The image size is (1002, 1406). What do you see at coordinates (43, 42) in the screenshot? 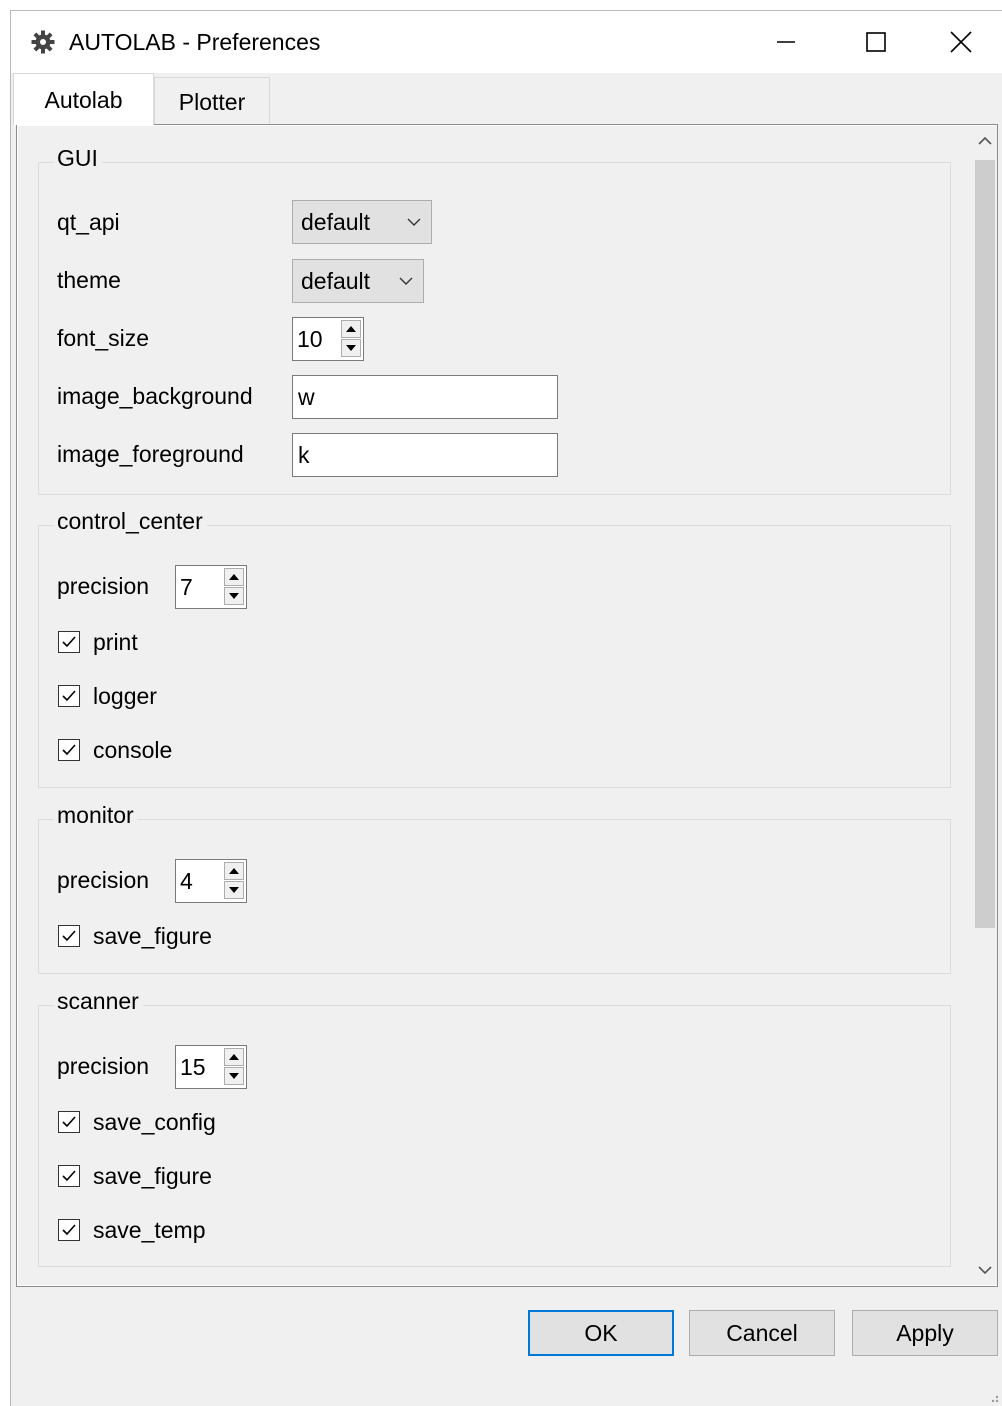
I see `gear-icon` at bounding box center [43, 42].